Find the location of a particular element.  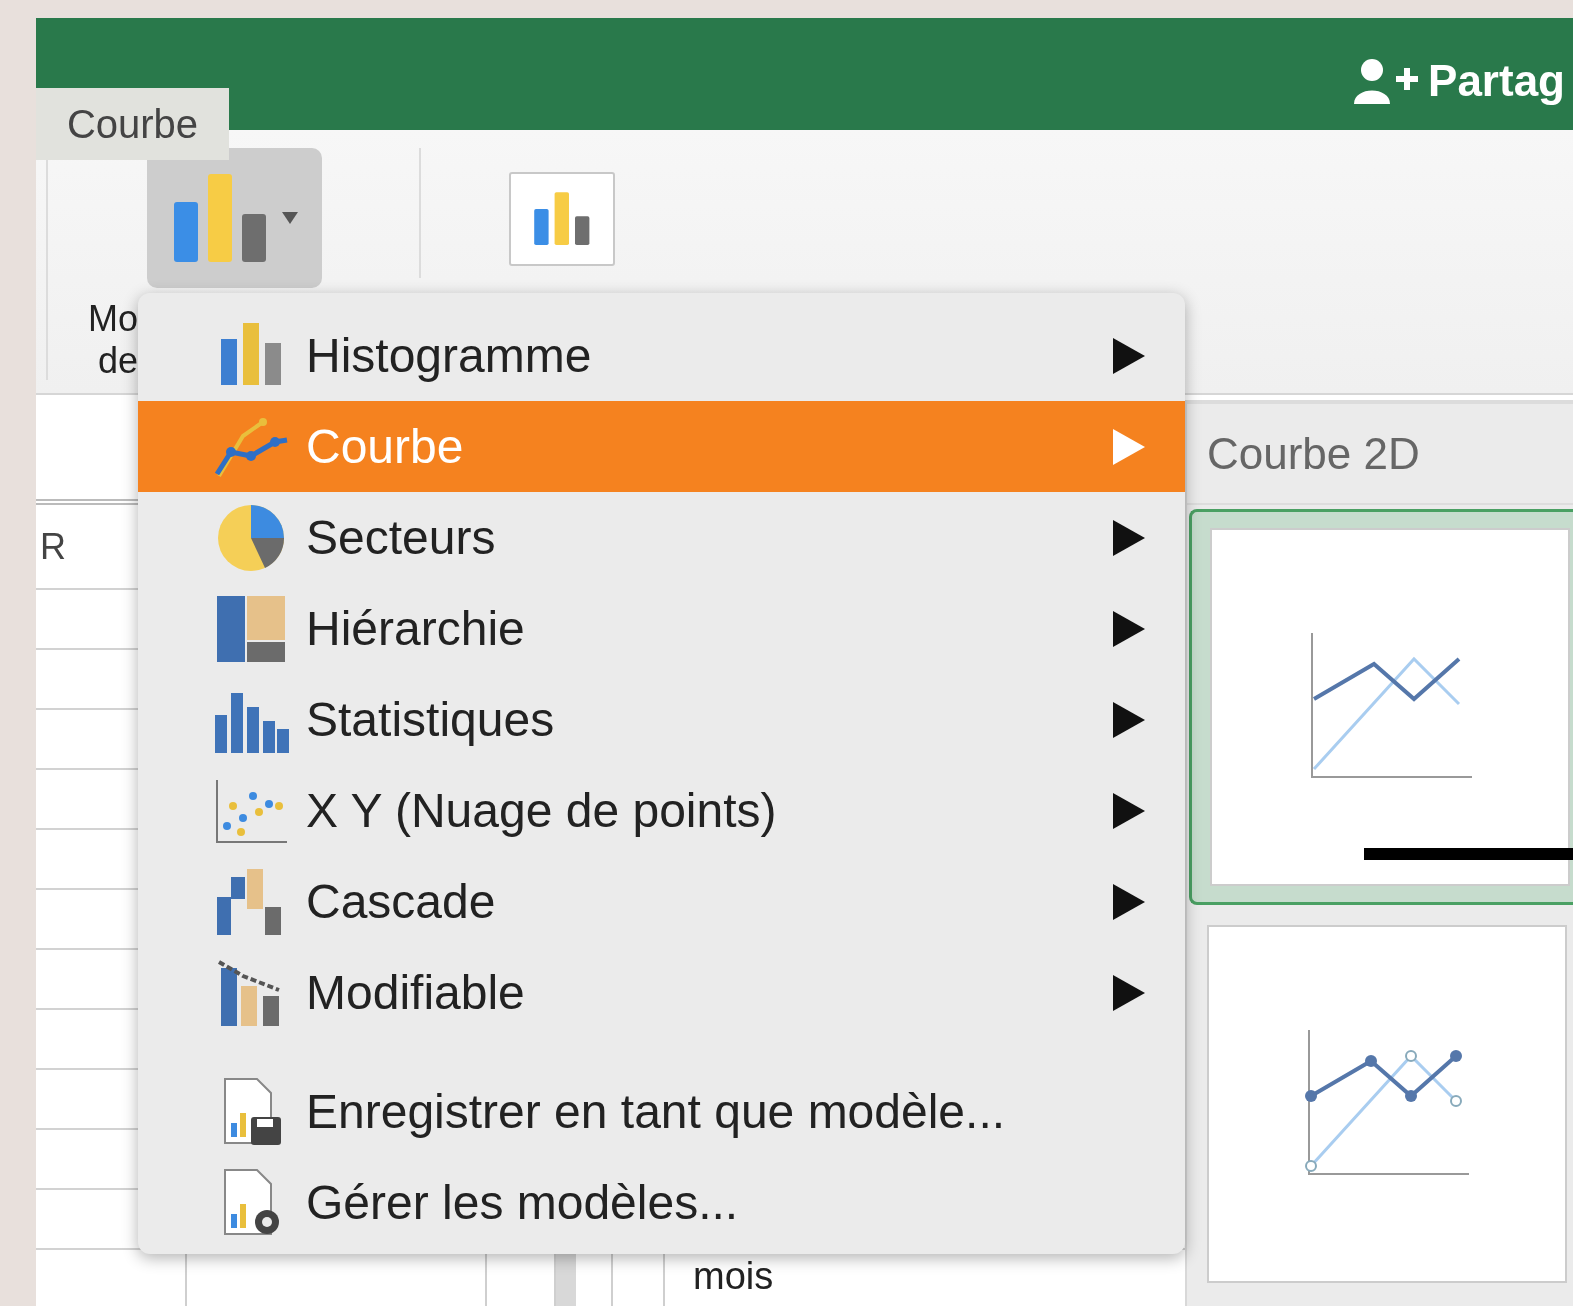

tooltip: Courbe is located at coordinates (132, 124).